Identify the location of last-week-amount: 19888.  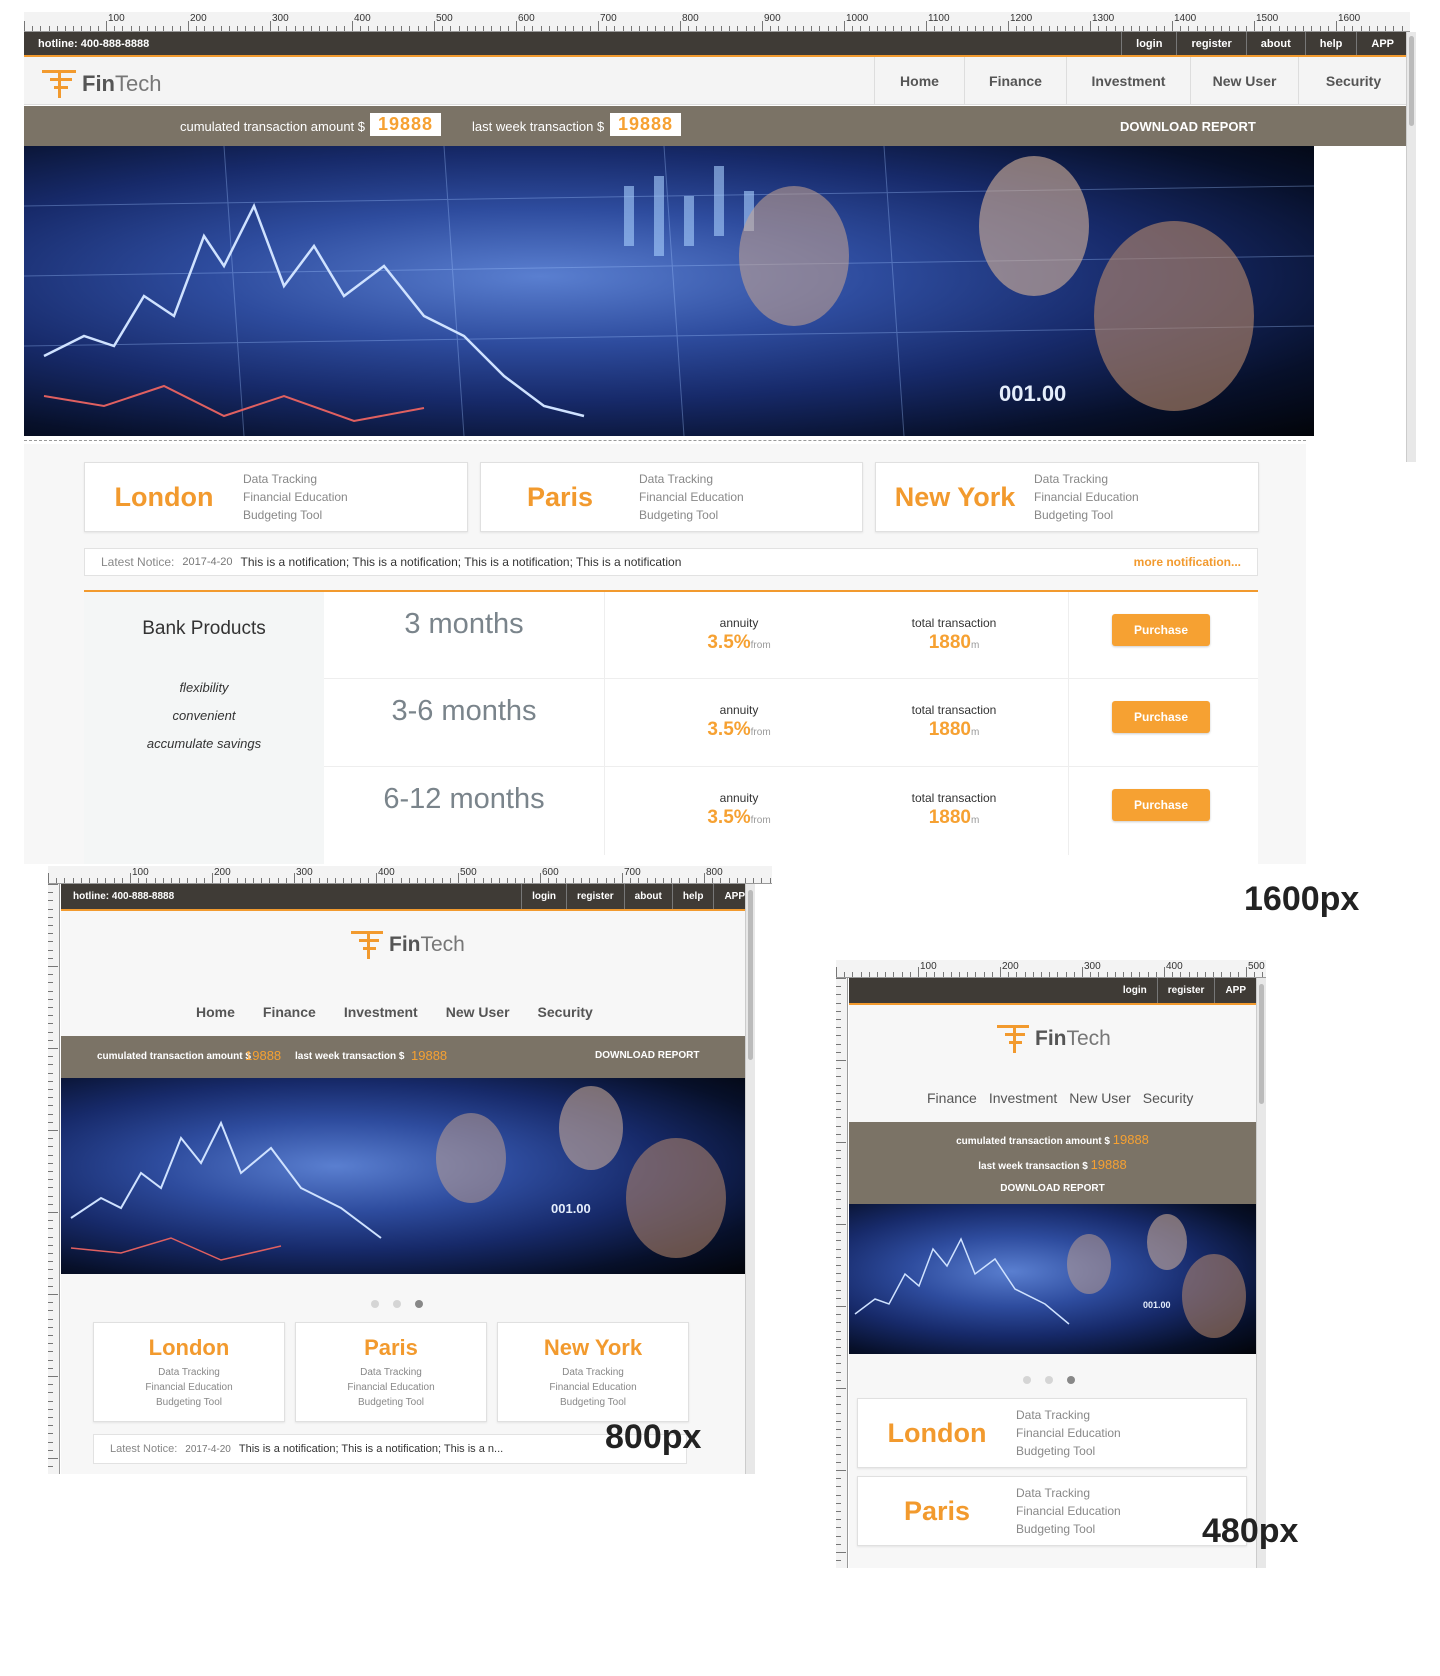
(646, 124).